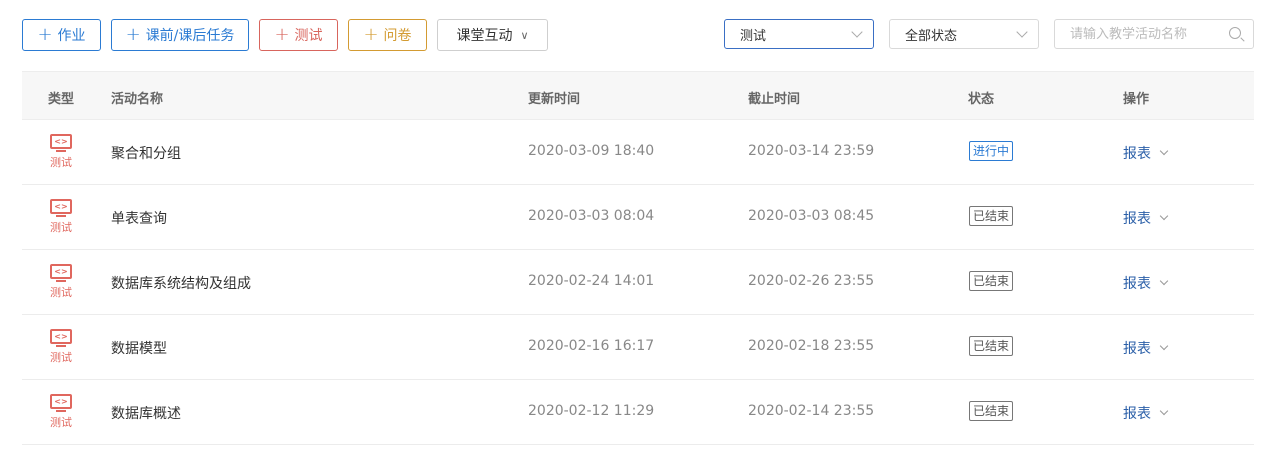  What do you see at coordinates (811, 411) in the screenshot?
I see `deadline-time: 2020-02-14 23:55` at bounding box center [811, 411].